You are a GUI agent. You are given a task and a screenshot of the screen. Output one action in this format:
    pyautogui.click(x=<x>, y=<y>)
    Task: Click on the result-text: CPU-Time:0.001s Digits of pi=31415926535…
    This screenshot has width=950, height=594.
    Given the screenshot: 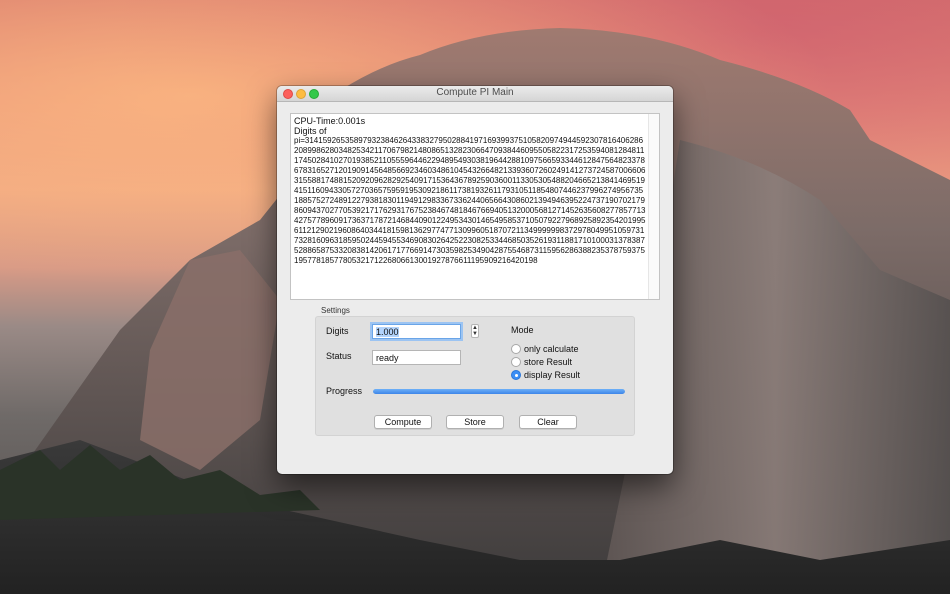 What is the action you would take?
    pyautogui.click(x=470, y=191)
    